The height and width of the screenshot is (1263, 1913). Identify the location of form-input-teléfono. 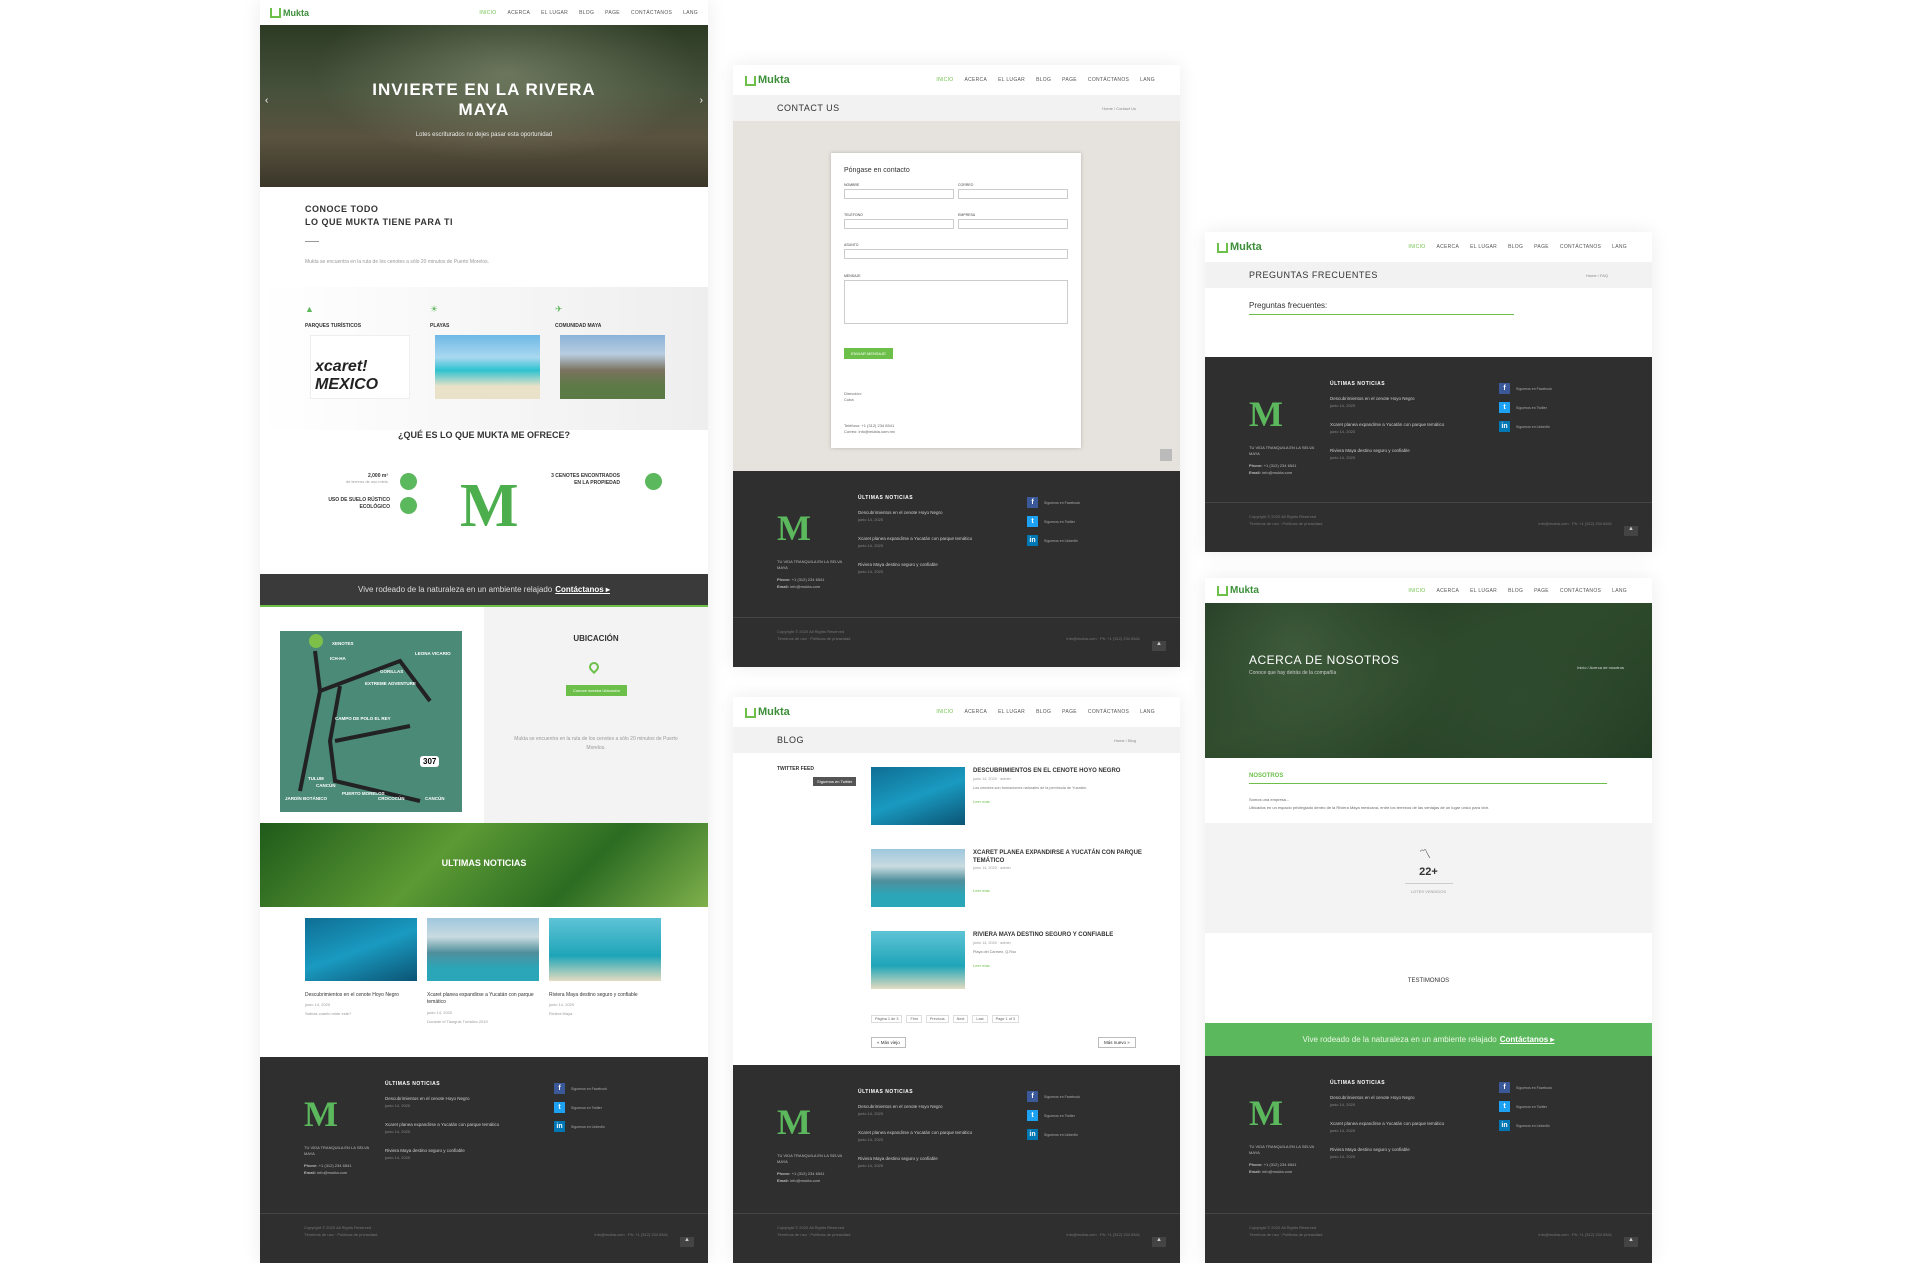
(899, 224).